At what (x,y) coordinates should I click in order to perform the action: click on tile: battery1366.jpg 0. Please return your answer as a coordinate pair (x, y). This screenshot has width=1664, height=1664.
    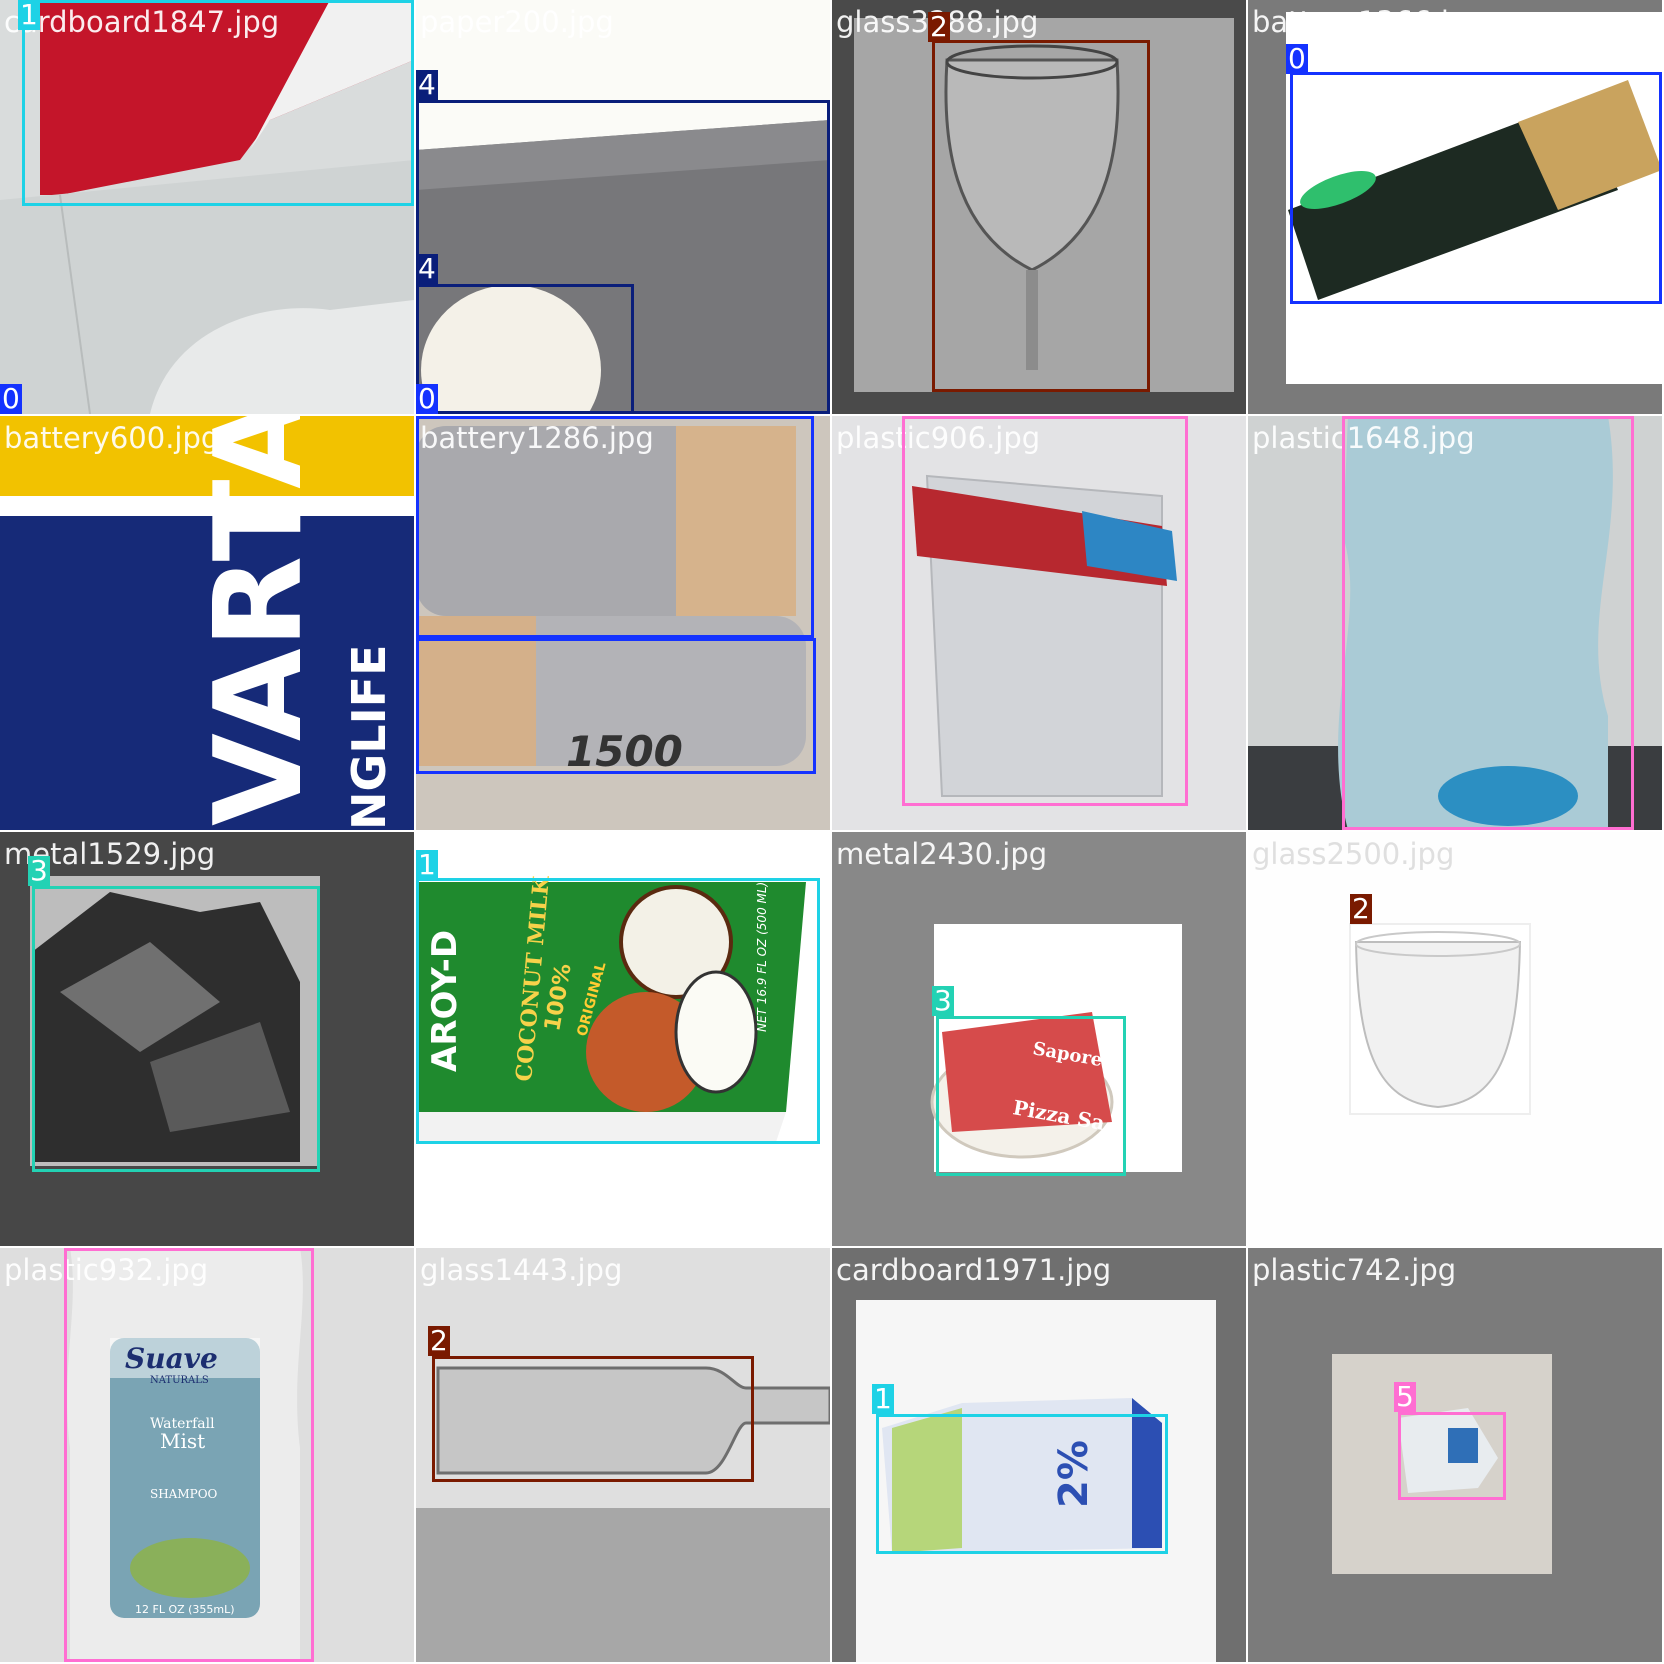
    Looking at the image, I should click on (1455, 207).